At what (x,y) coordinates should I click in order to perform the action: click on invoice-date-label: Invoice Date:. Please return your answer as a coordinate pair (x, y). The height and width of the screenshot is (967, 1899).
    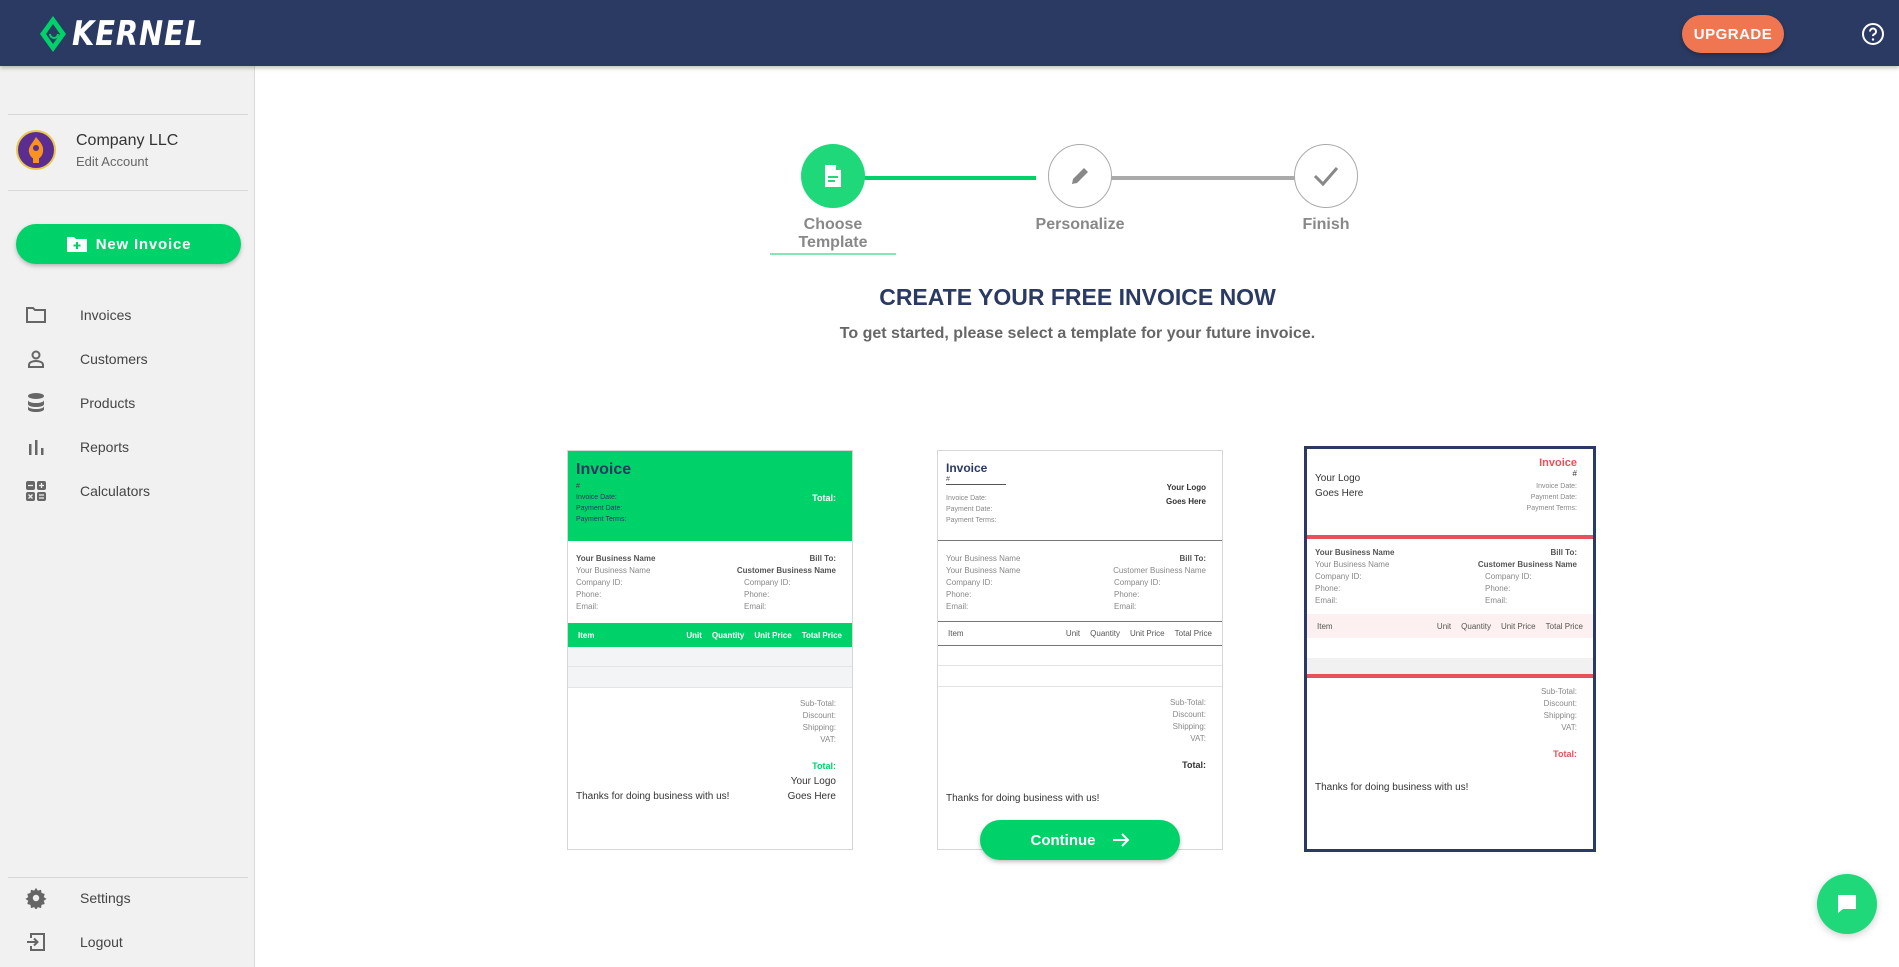
    Looking at the image, I should click on (596, 497).